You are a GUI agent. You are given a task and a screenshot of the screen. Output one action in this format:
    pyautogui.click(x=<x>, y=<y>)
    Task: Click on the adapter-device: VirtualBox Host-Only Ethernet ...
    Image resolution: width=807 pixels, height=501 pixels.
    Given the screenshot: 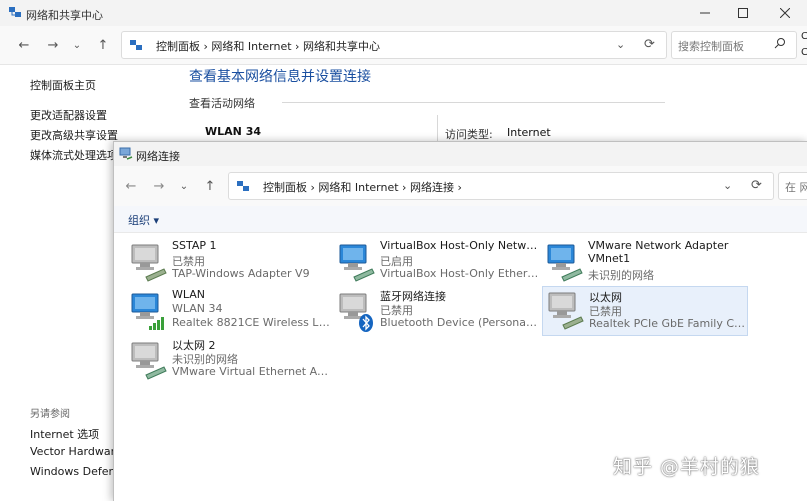 What is the action you would take?
    pyautogui.click(x=460, y=273)
    